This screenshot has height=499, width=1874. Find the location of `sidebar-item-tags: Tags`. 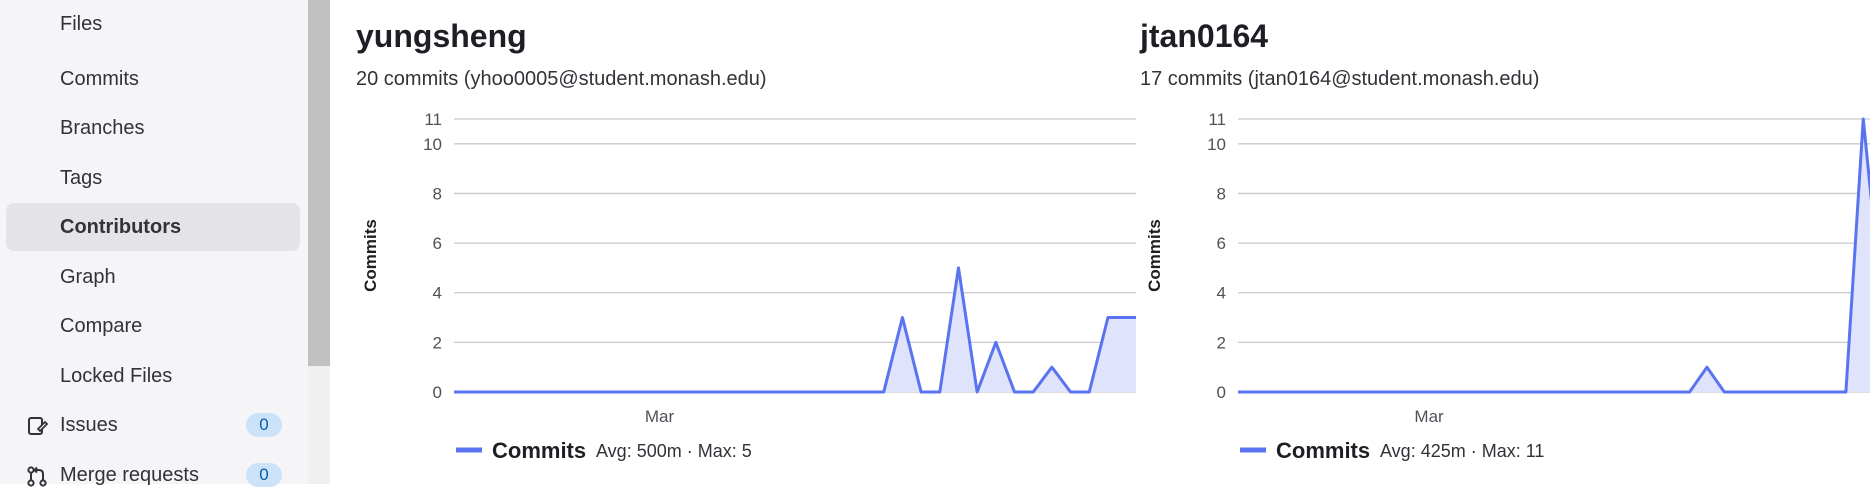

sidebar-item-tags: Tags is located at coordinates (153, 178).